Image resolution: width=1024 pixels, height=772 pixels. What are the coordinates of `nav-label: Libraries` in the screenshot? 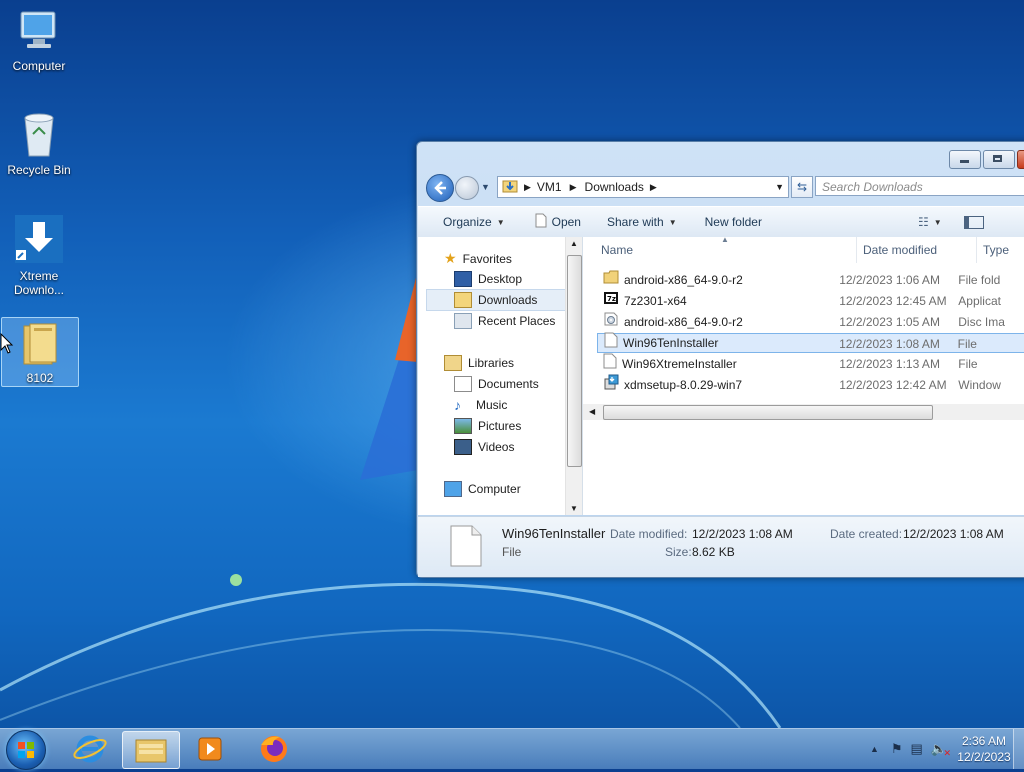 It's located at (491, 363).